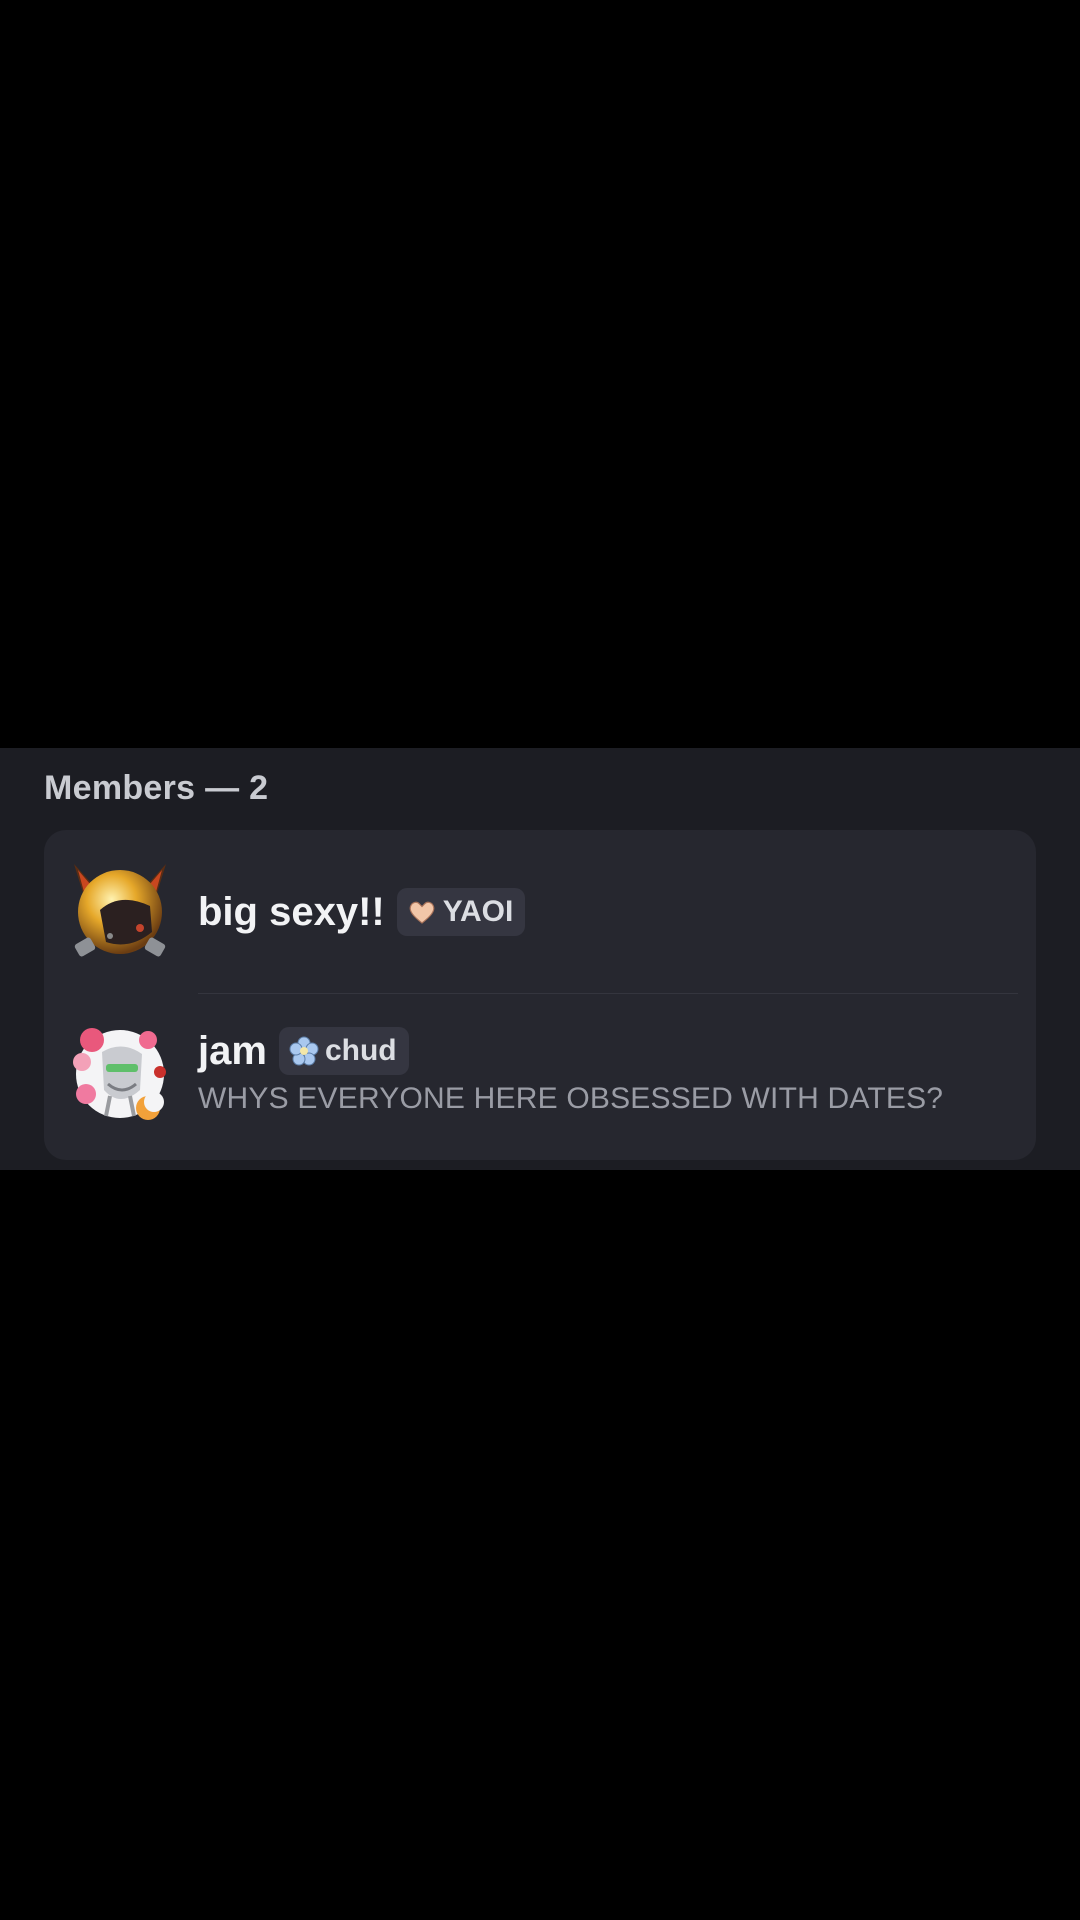 The width and height of the screenshot is (1080, 1920). I want to click on flower-icon, so click(304, 1051).